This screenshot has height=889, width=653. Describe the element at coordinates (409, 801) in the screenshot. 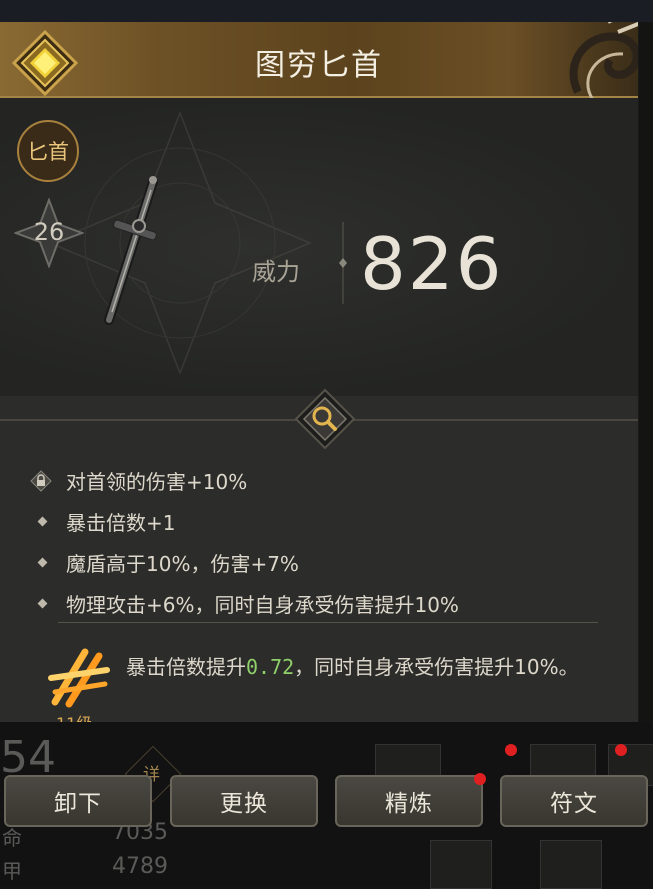

I see `refine-button: 精炼` at that location.